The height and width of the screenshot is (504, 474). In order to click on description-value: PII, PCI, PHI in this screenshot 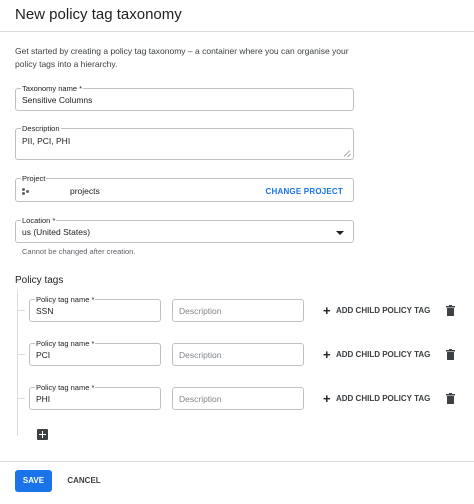, I will do `click(46, 141)`.